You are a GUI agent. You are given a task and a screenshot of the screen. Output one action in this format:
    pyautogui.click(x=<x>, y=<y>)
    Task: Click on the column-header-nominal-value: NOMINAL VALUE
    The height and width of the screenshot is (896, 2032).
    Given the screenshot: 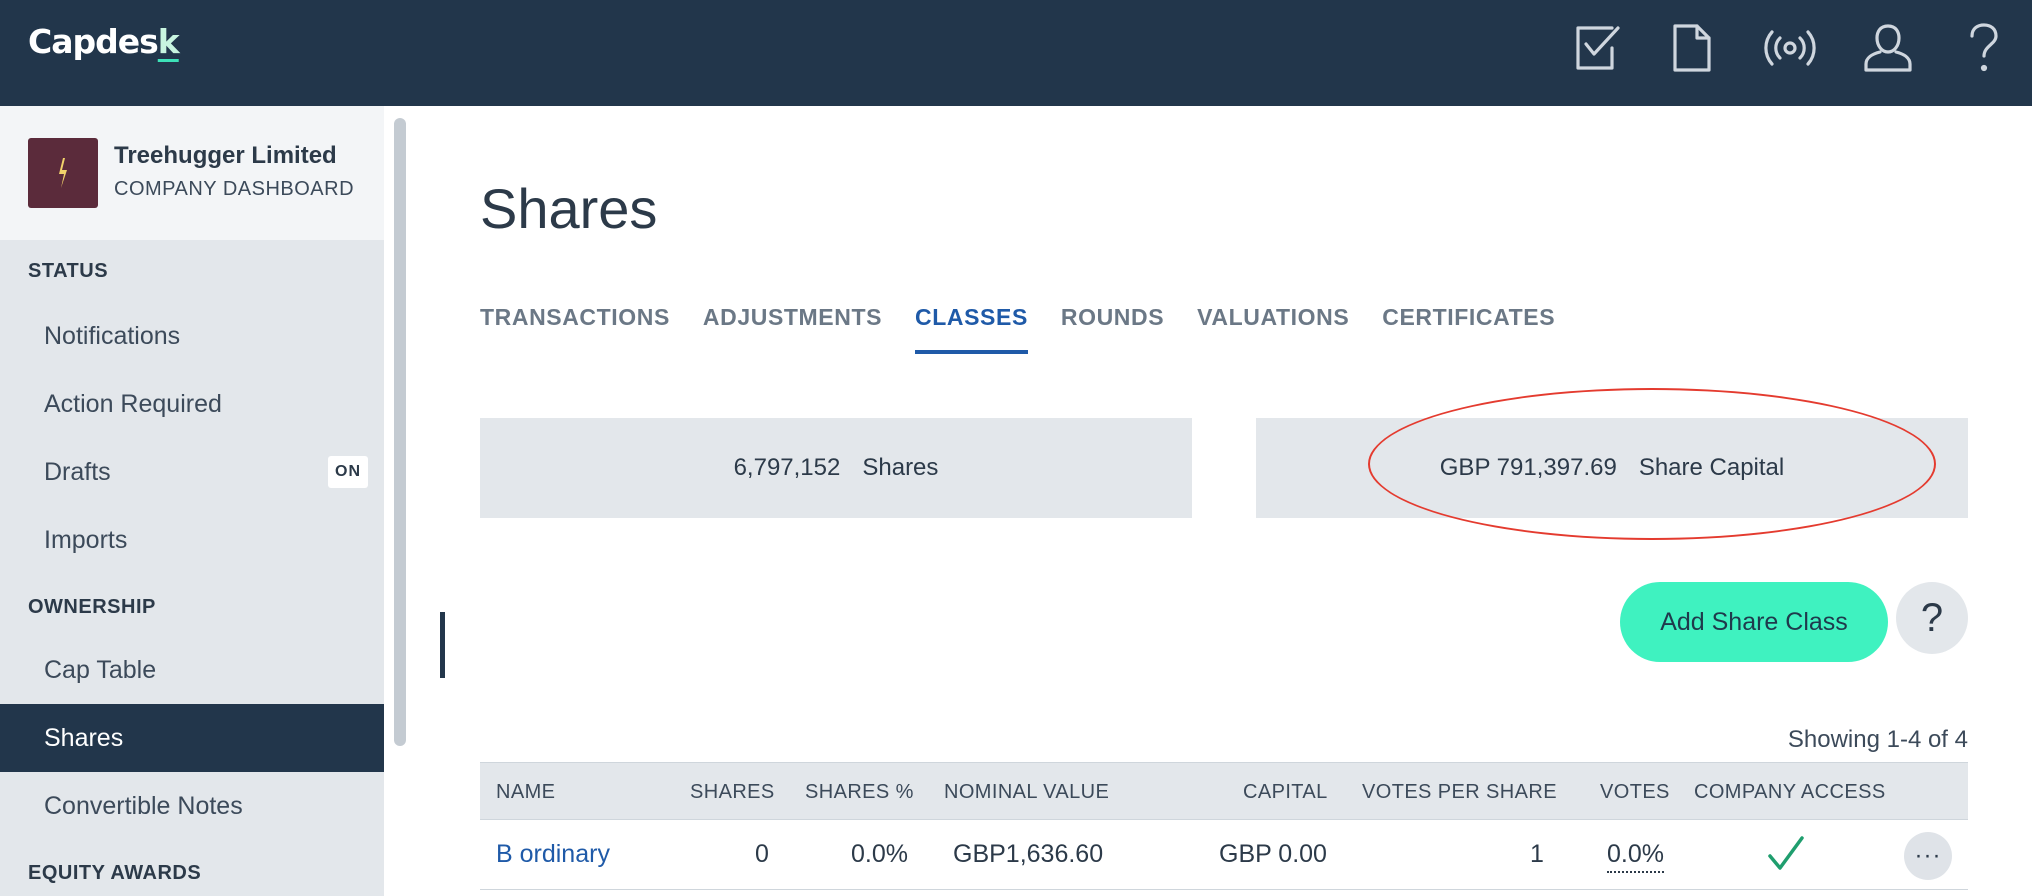 What is the action you would take?
    pyautogui.click(x=1026, y=792)
    